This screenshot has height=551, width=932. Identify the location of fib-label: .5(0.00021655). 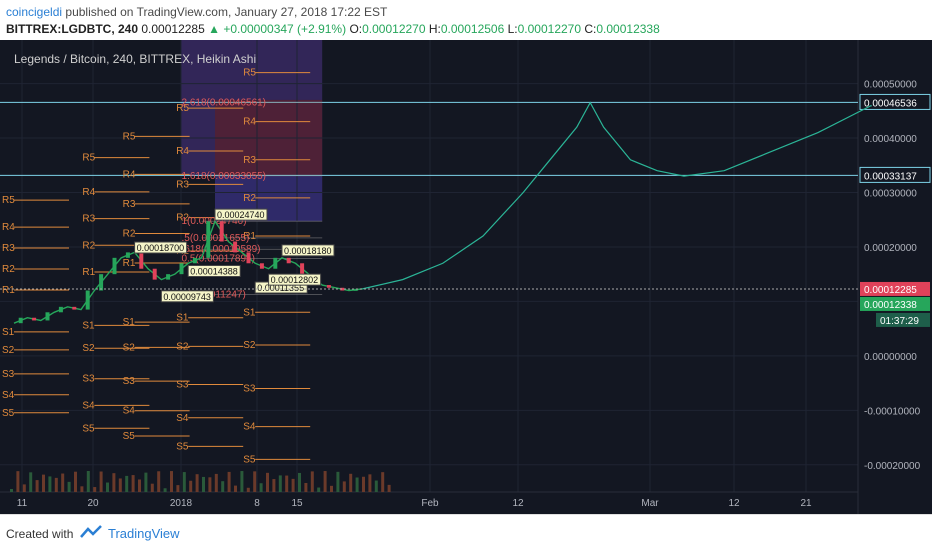
(216, 238).